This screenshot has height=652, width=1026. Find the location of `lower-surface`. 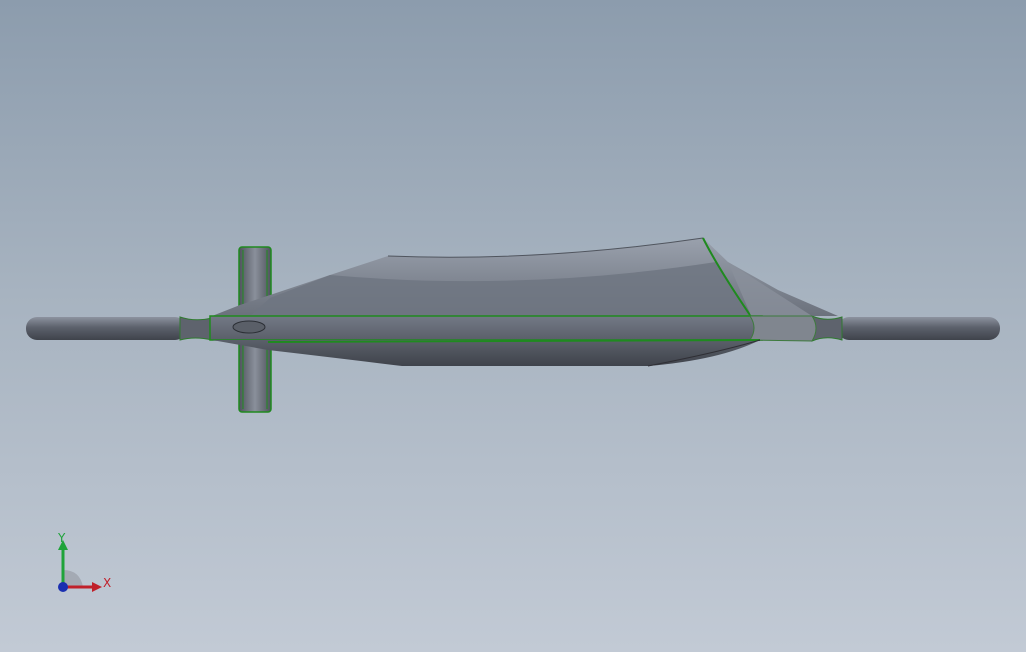

lower-surface is located at coordinates (486, 353).